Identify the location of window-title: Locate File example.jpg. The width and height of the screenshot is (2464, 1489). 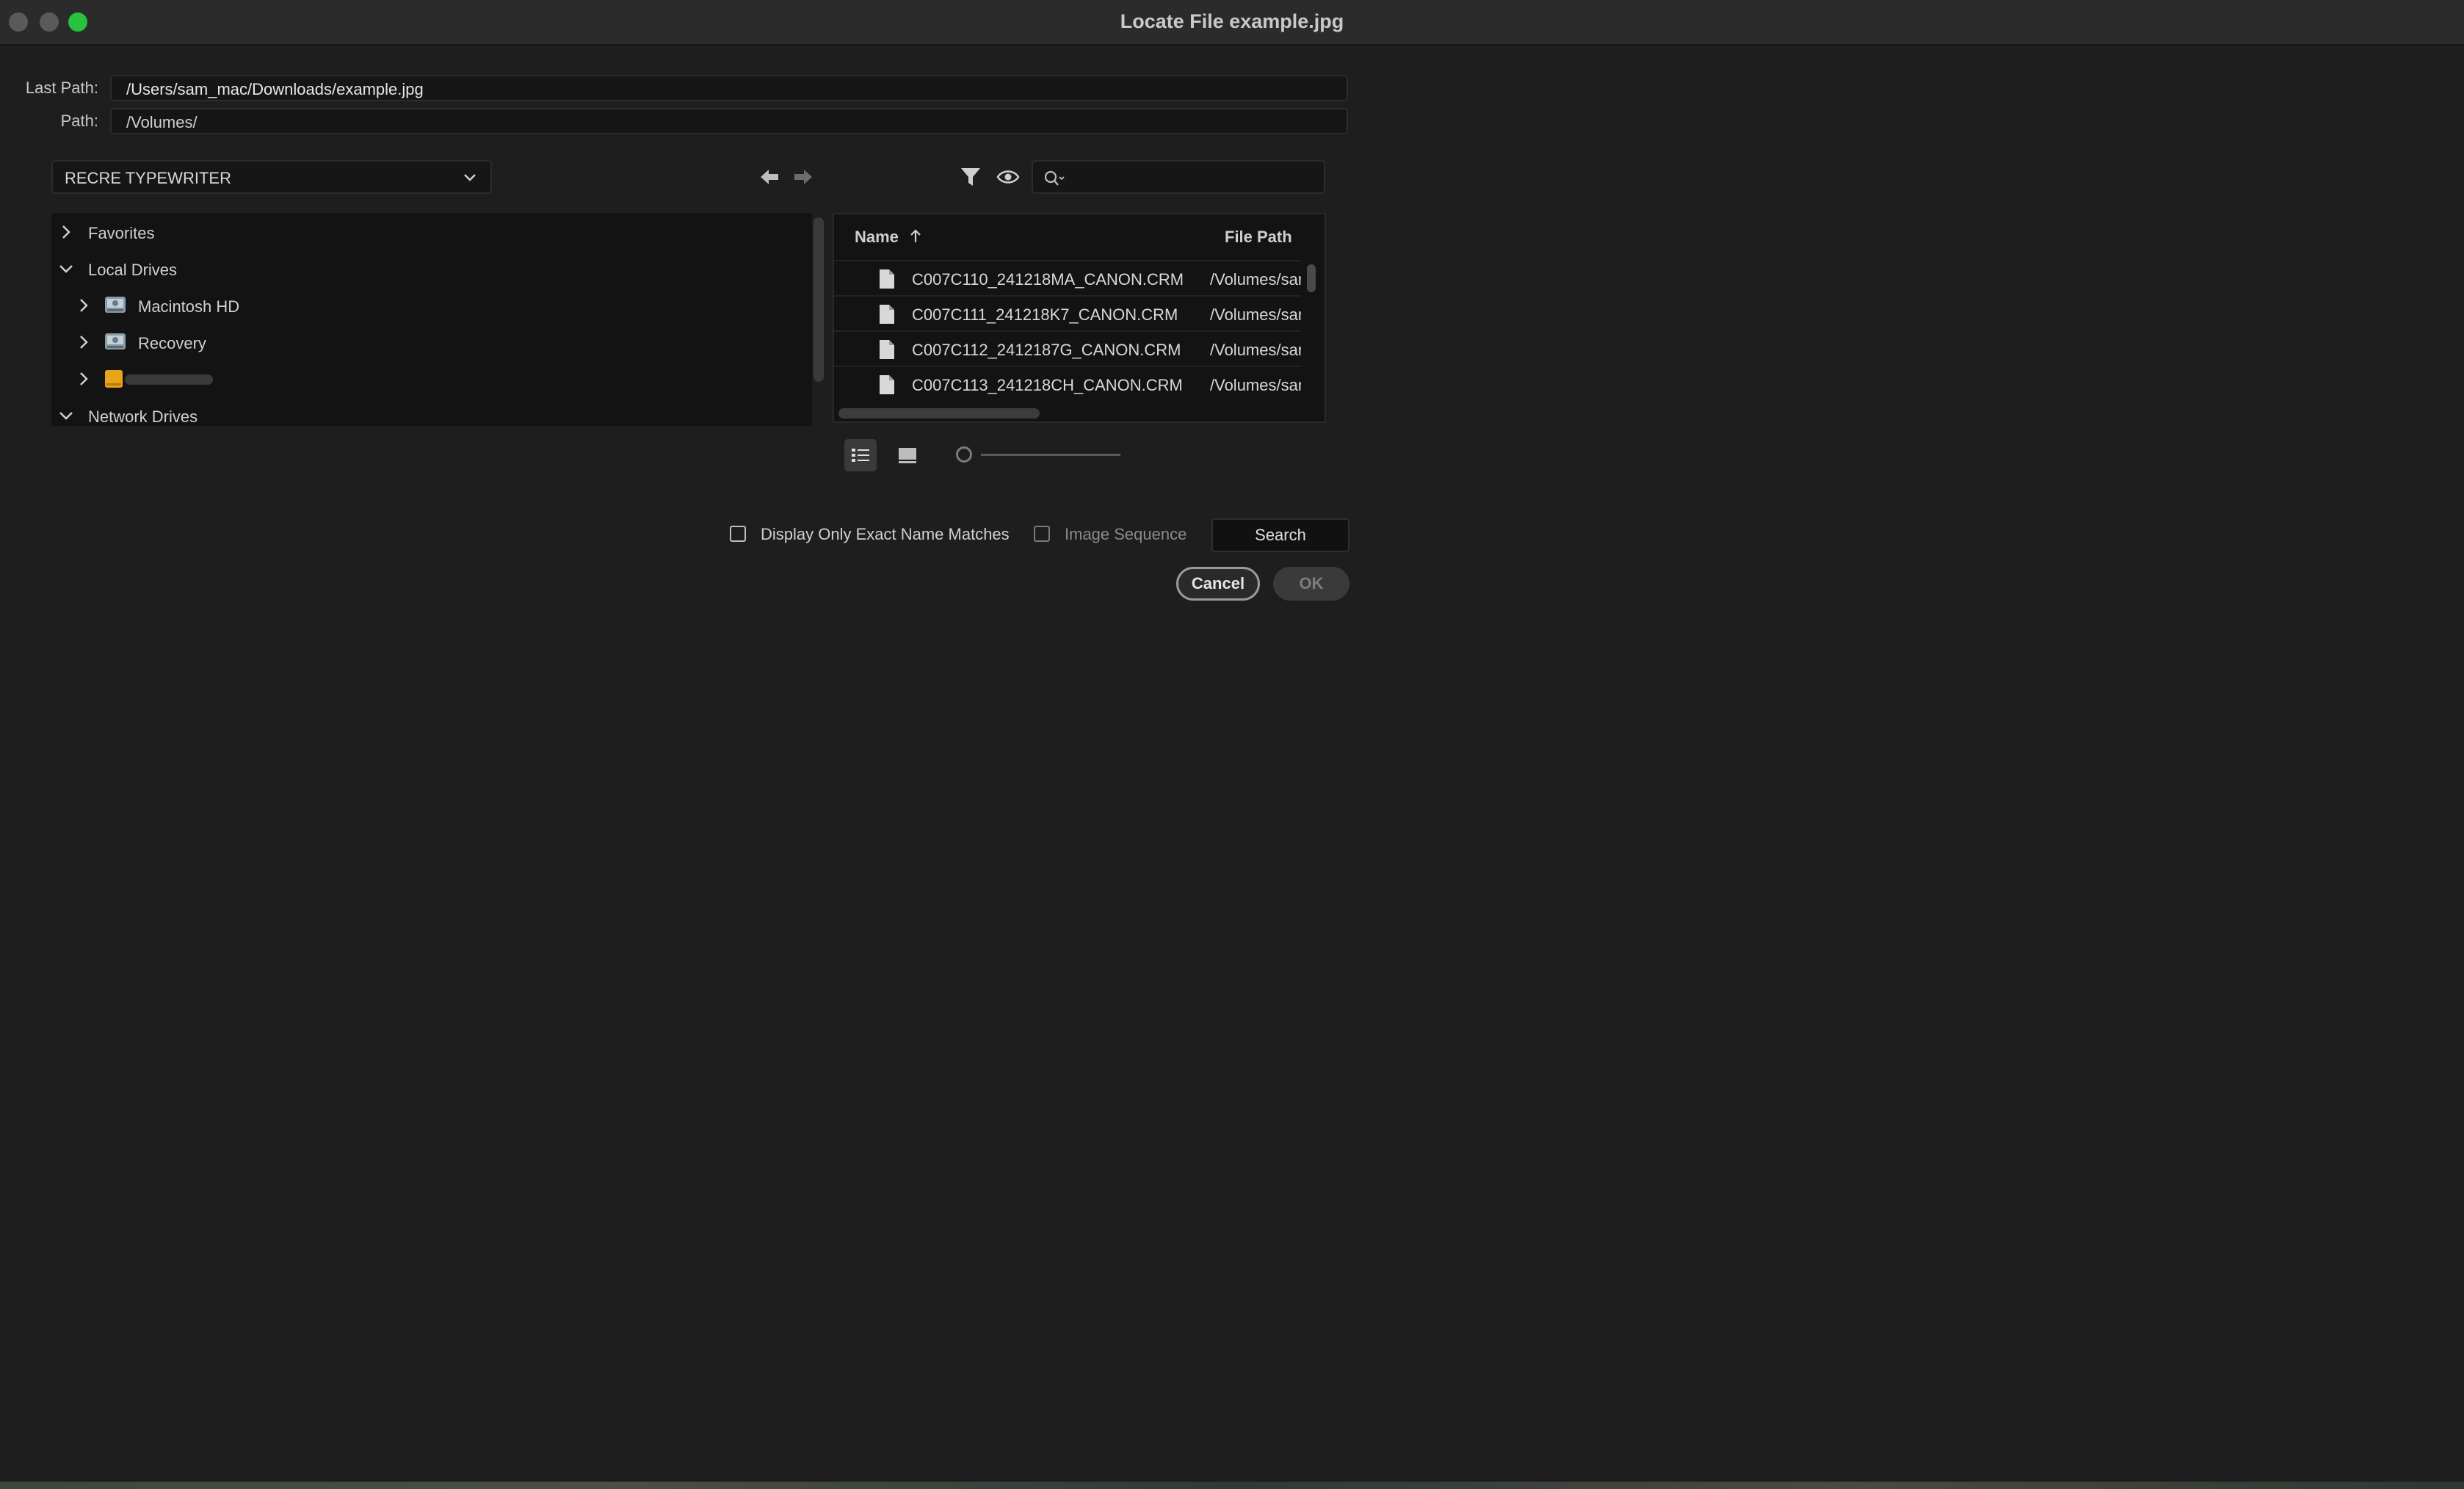
(1232, 21).